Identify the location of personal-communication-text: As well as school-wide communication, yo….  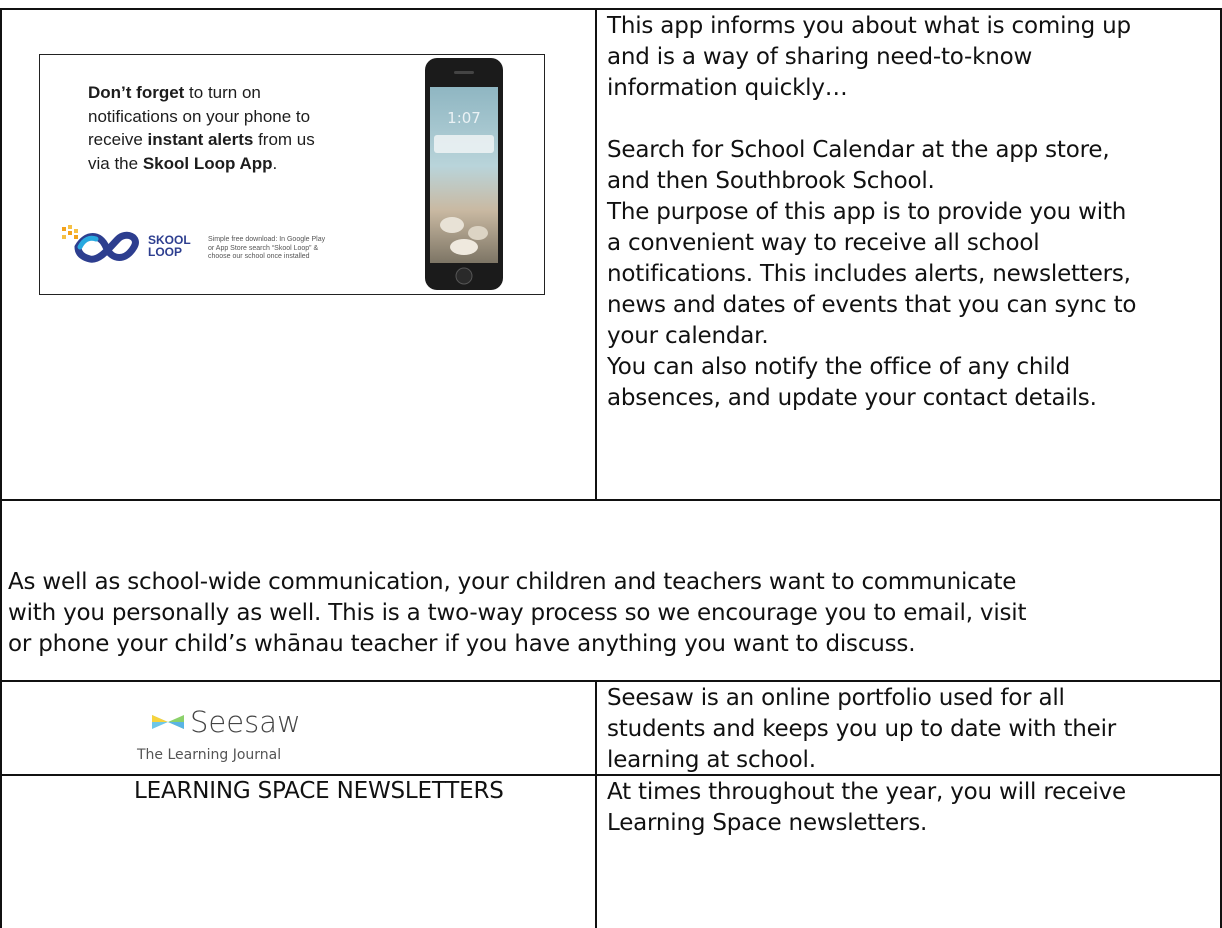
(517, 613).